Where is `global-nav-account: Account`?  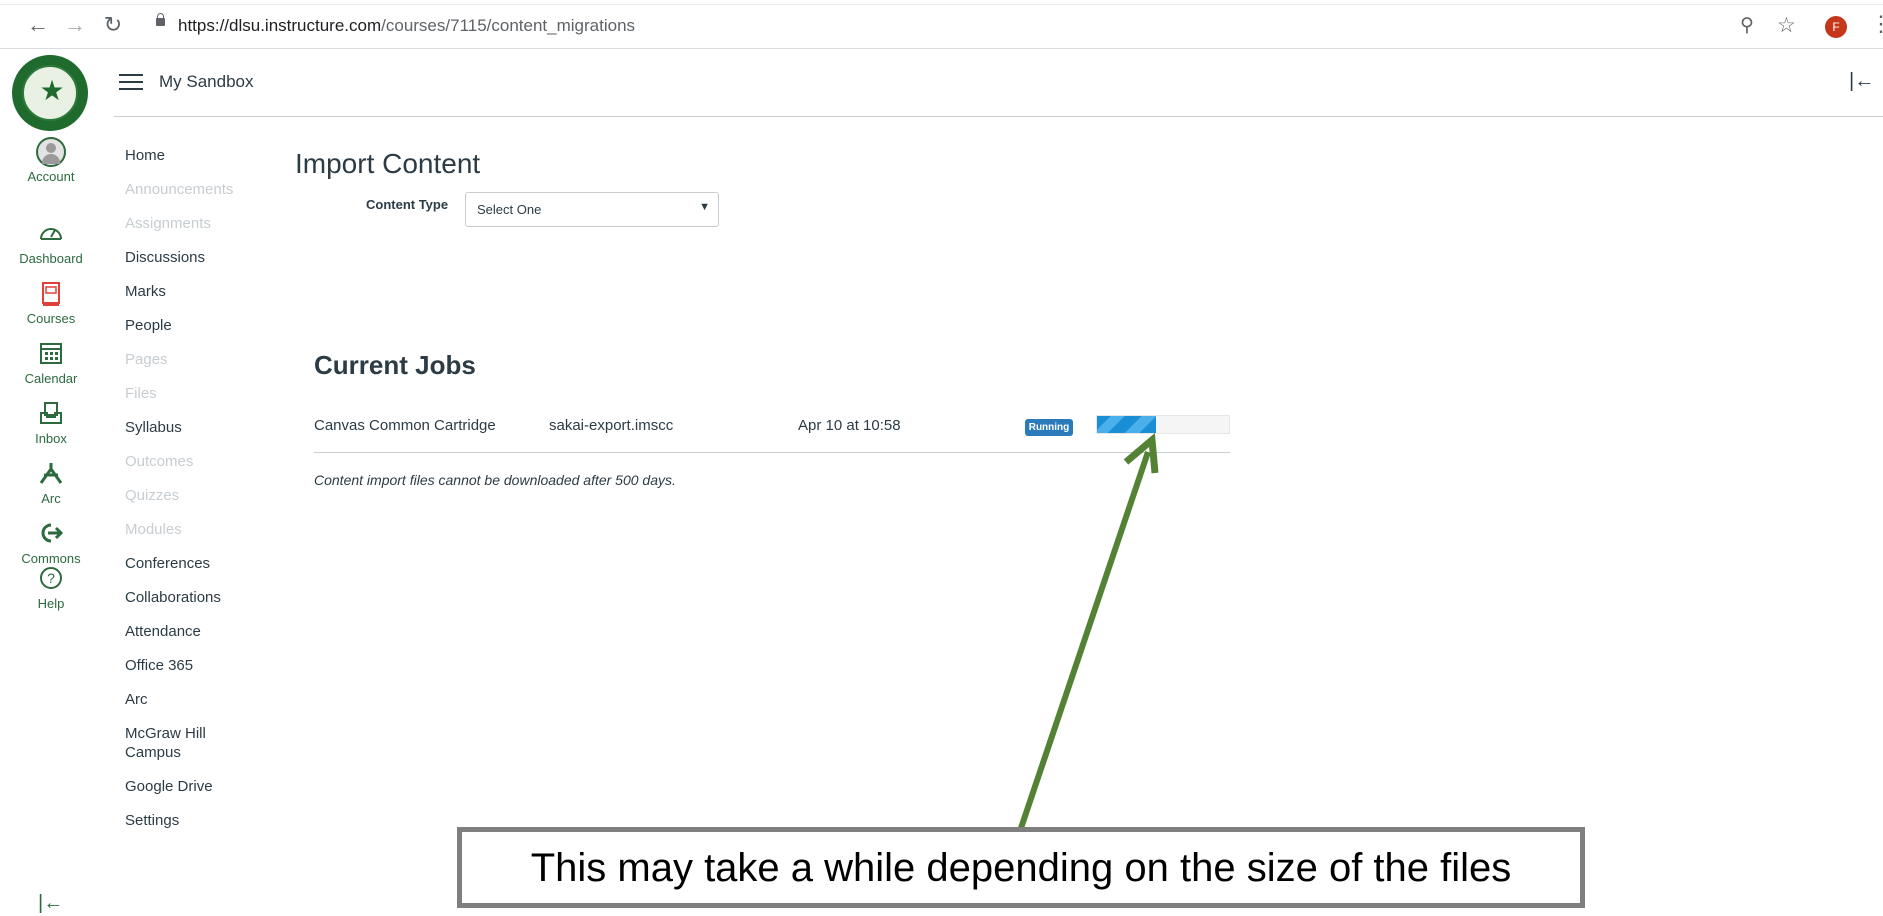 global-nav-account: Account is located at coordinates (51, 160).